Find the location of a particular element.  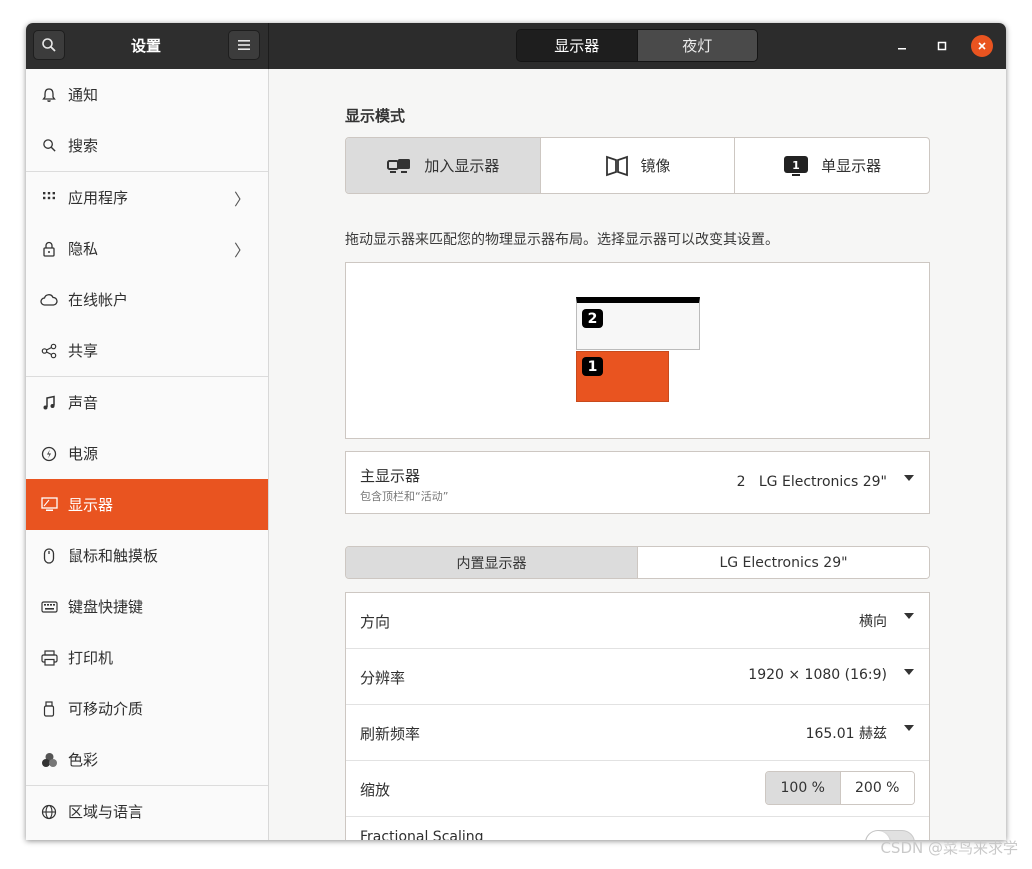

watermark: CSDN @菜鸟来求学 is located at coordinates (949, 848).